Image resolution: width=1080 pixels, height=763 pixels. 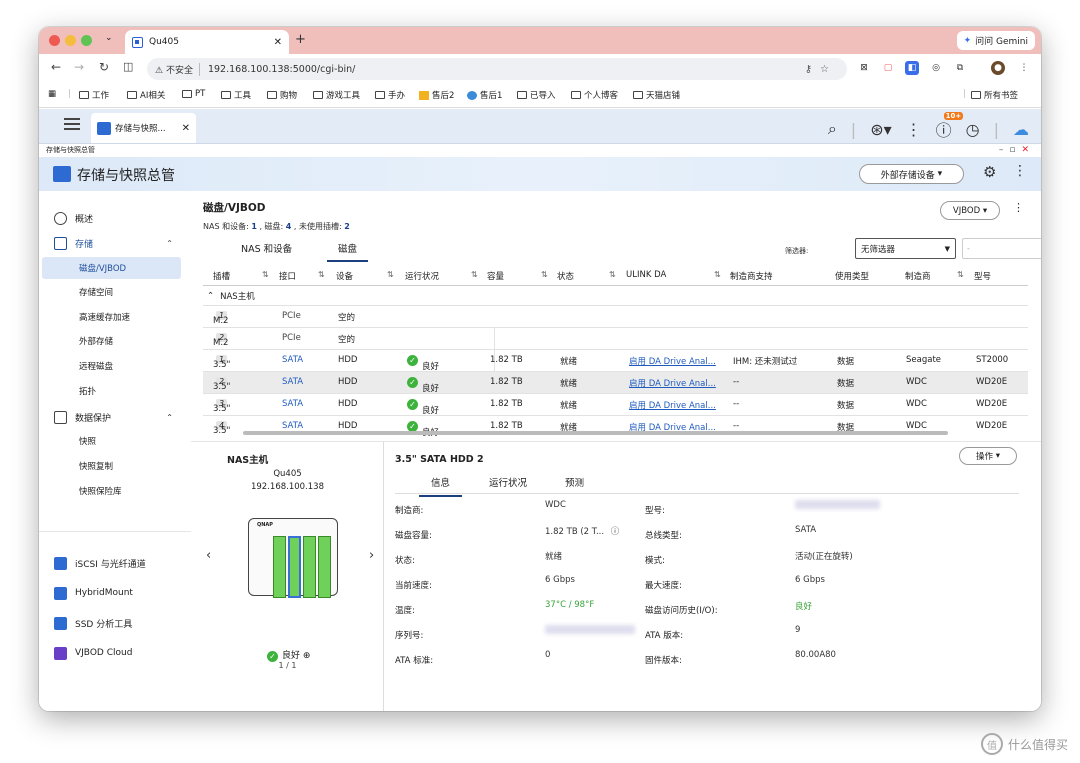 I want to click on extension-pink-icon: ▢, so click(x=888, y=68).